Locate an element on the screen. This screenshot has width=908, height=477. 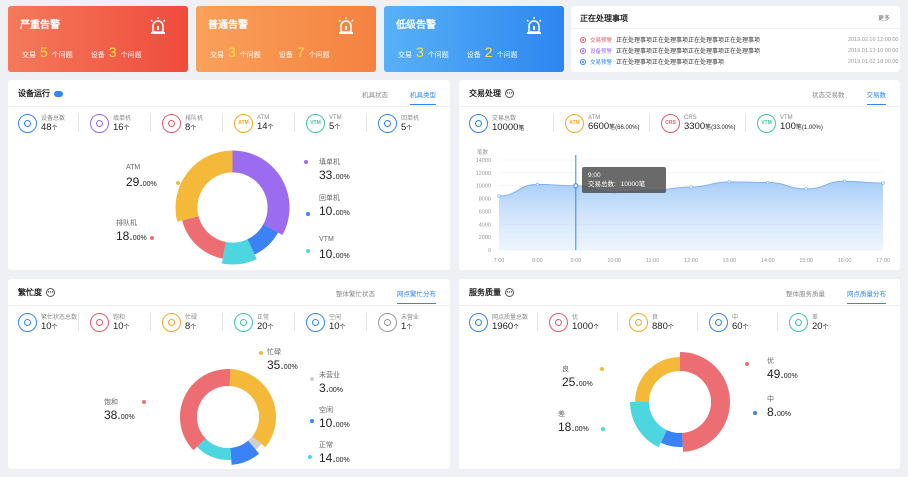
queue-machine-icon is located at coordinates (171, 123).